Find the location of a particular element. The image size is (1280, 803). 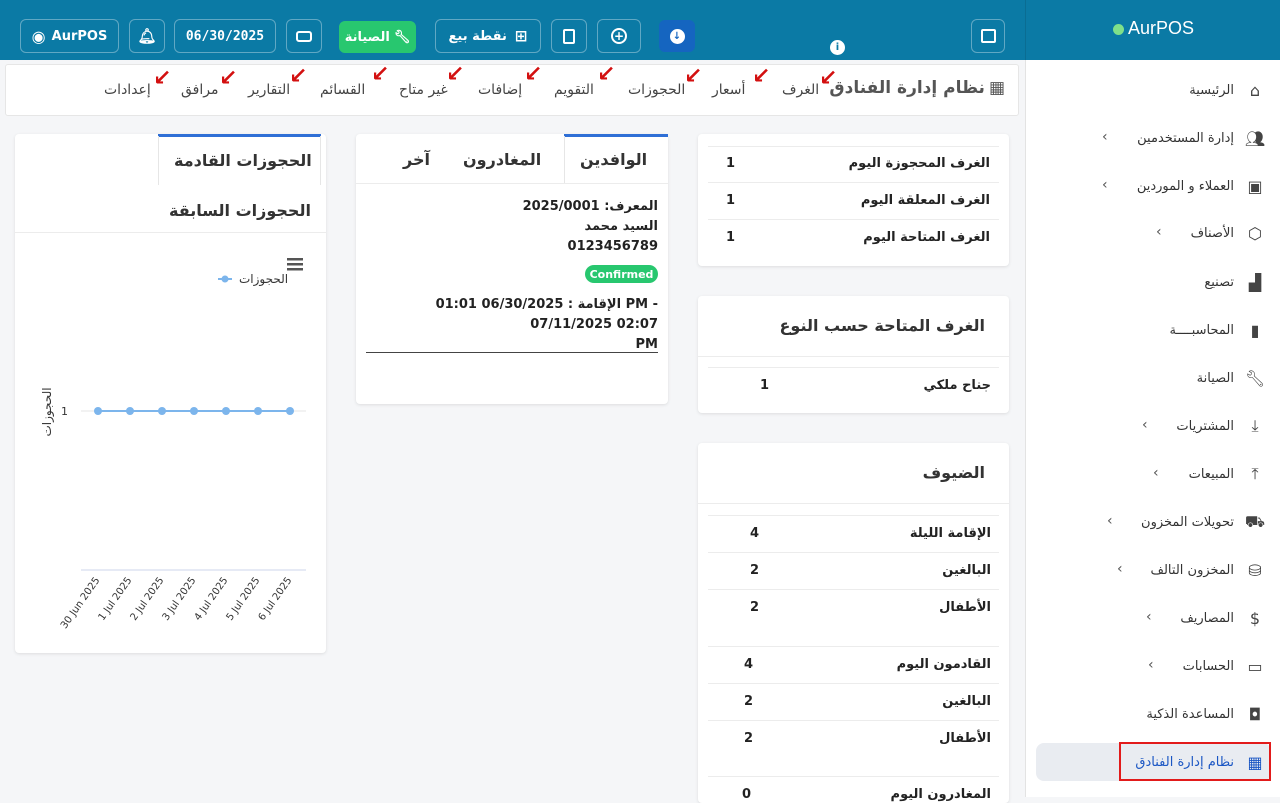

sidebar-item-home: ⌂ الرئيسية is located at coordinates (1227, 90).